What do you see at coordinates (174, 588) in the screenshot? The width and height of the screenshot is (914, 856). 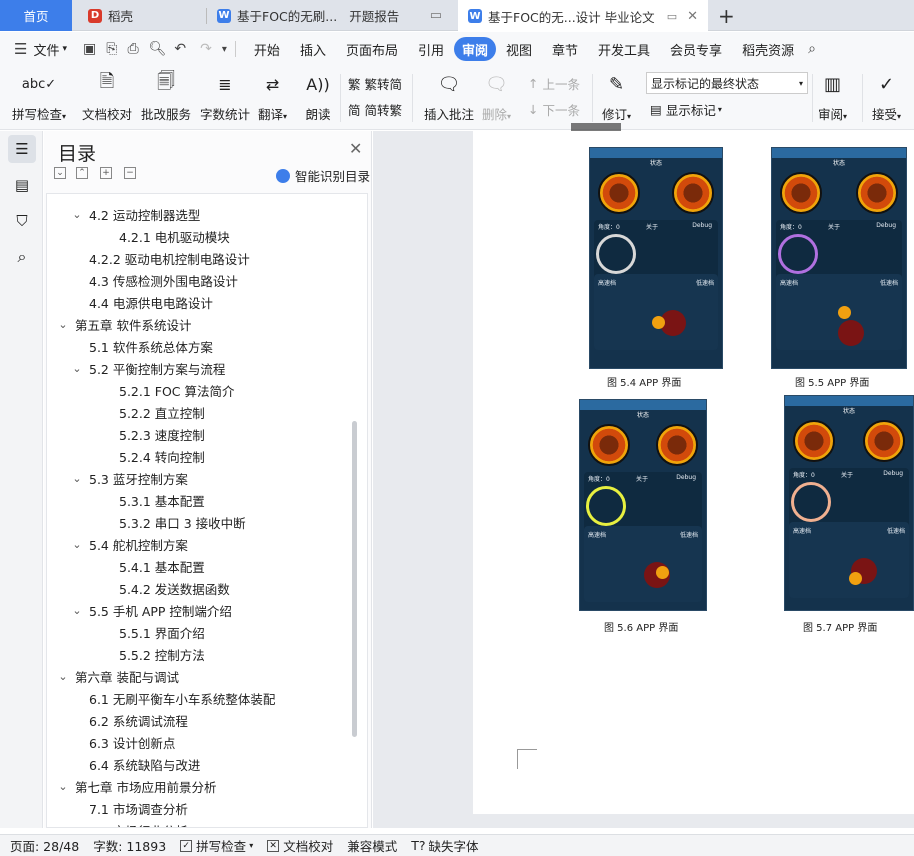 I see `toc-item: 5.4.2 发送数据函数` at bounding box center [174, 588].